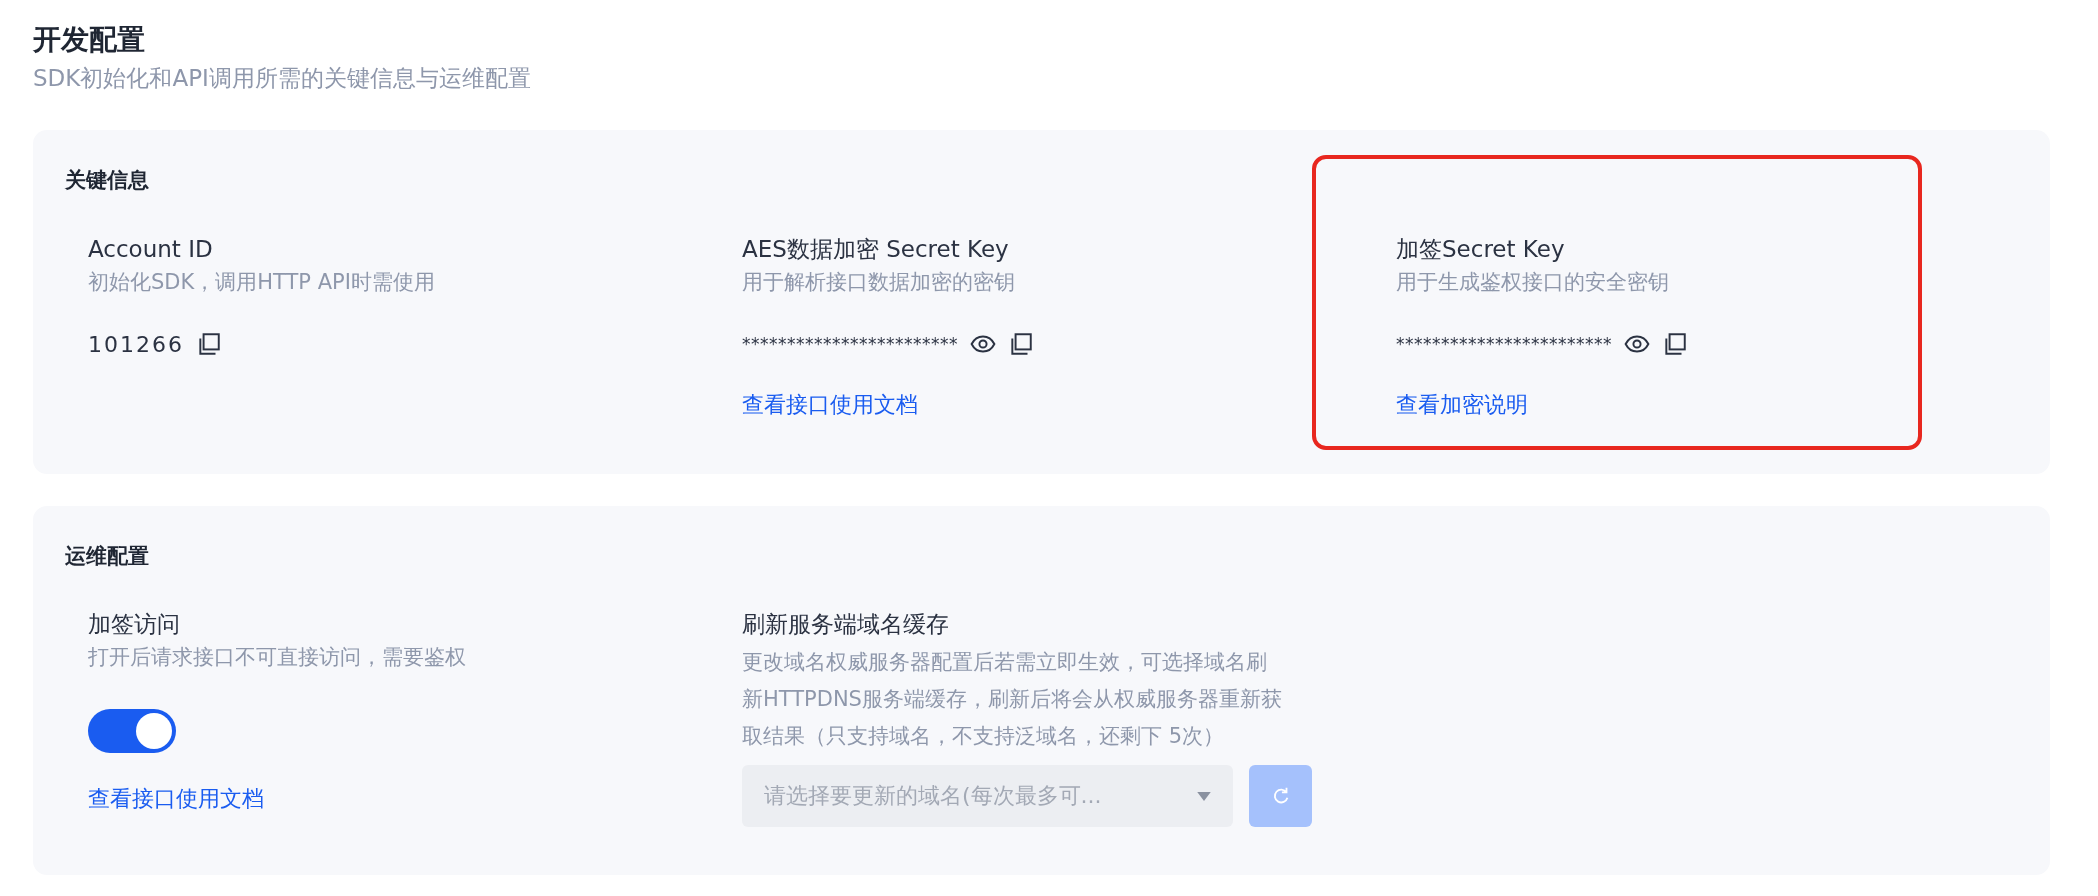 The height and width of the screenshot is (896, 2098). What do you see at coordinates (876, 249) in the screenshot?
I see `field-label: AES数据加密 Secret Key` at bounding box center [876, 249].